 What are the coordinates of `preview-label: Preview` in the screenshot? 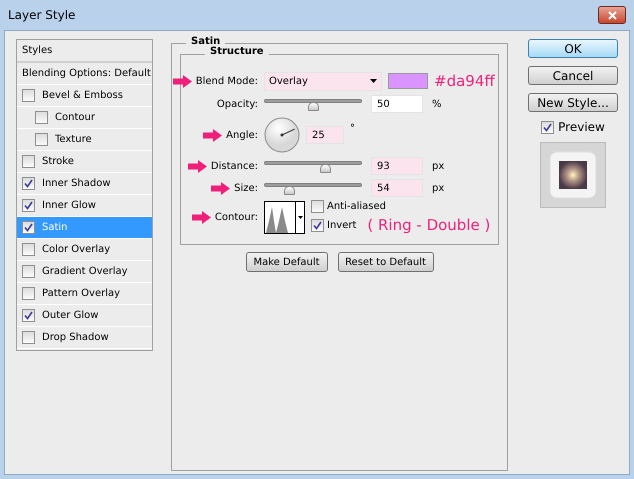 It's located at (581, 127).